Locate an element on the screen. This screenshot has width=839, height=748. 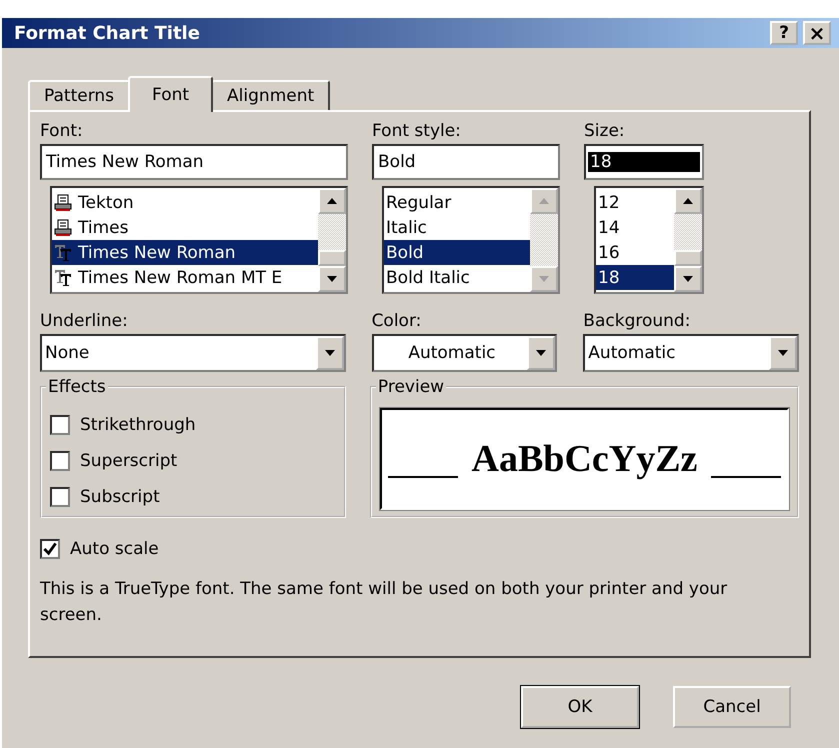
list-item: 12 is located at coordinates (635, 202).